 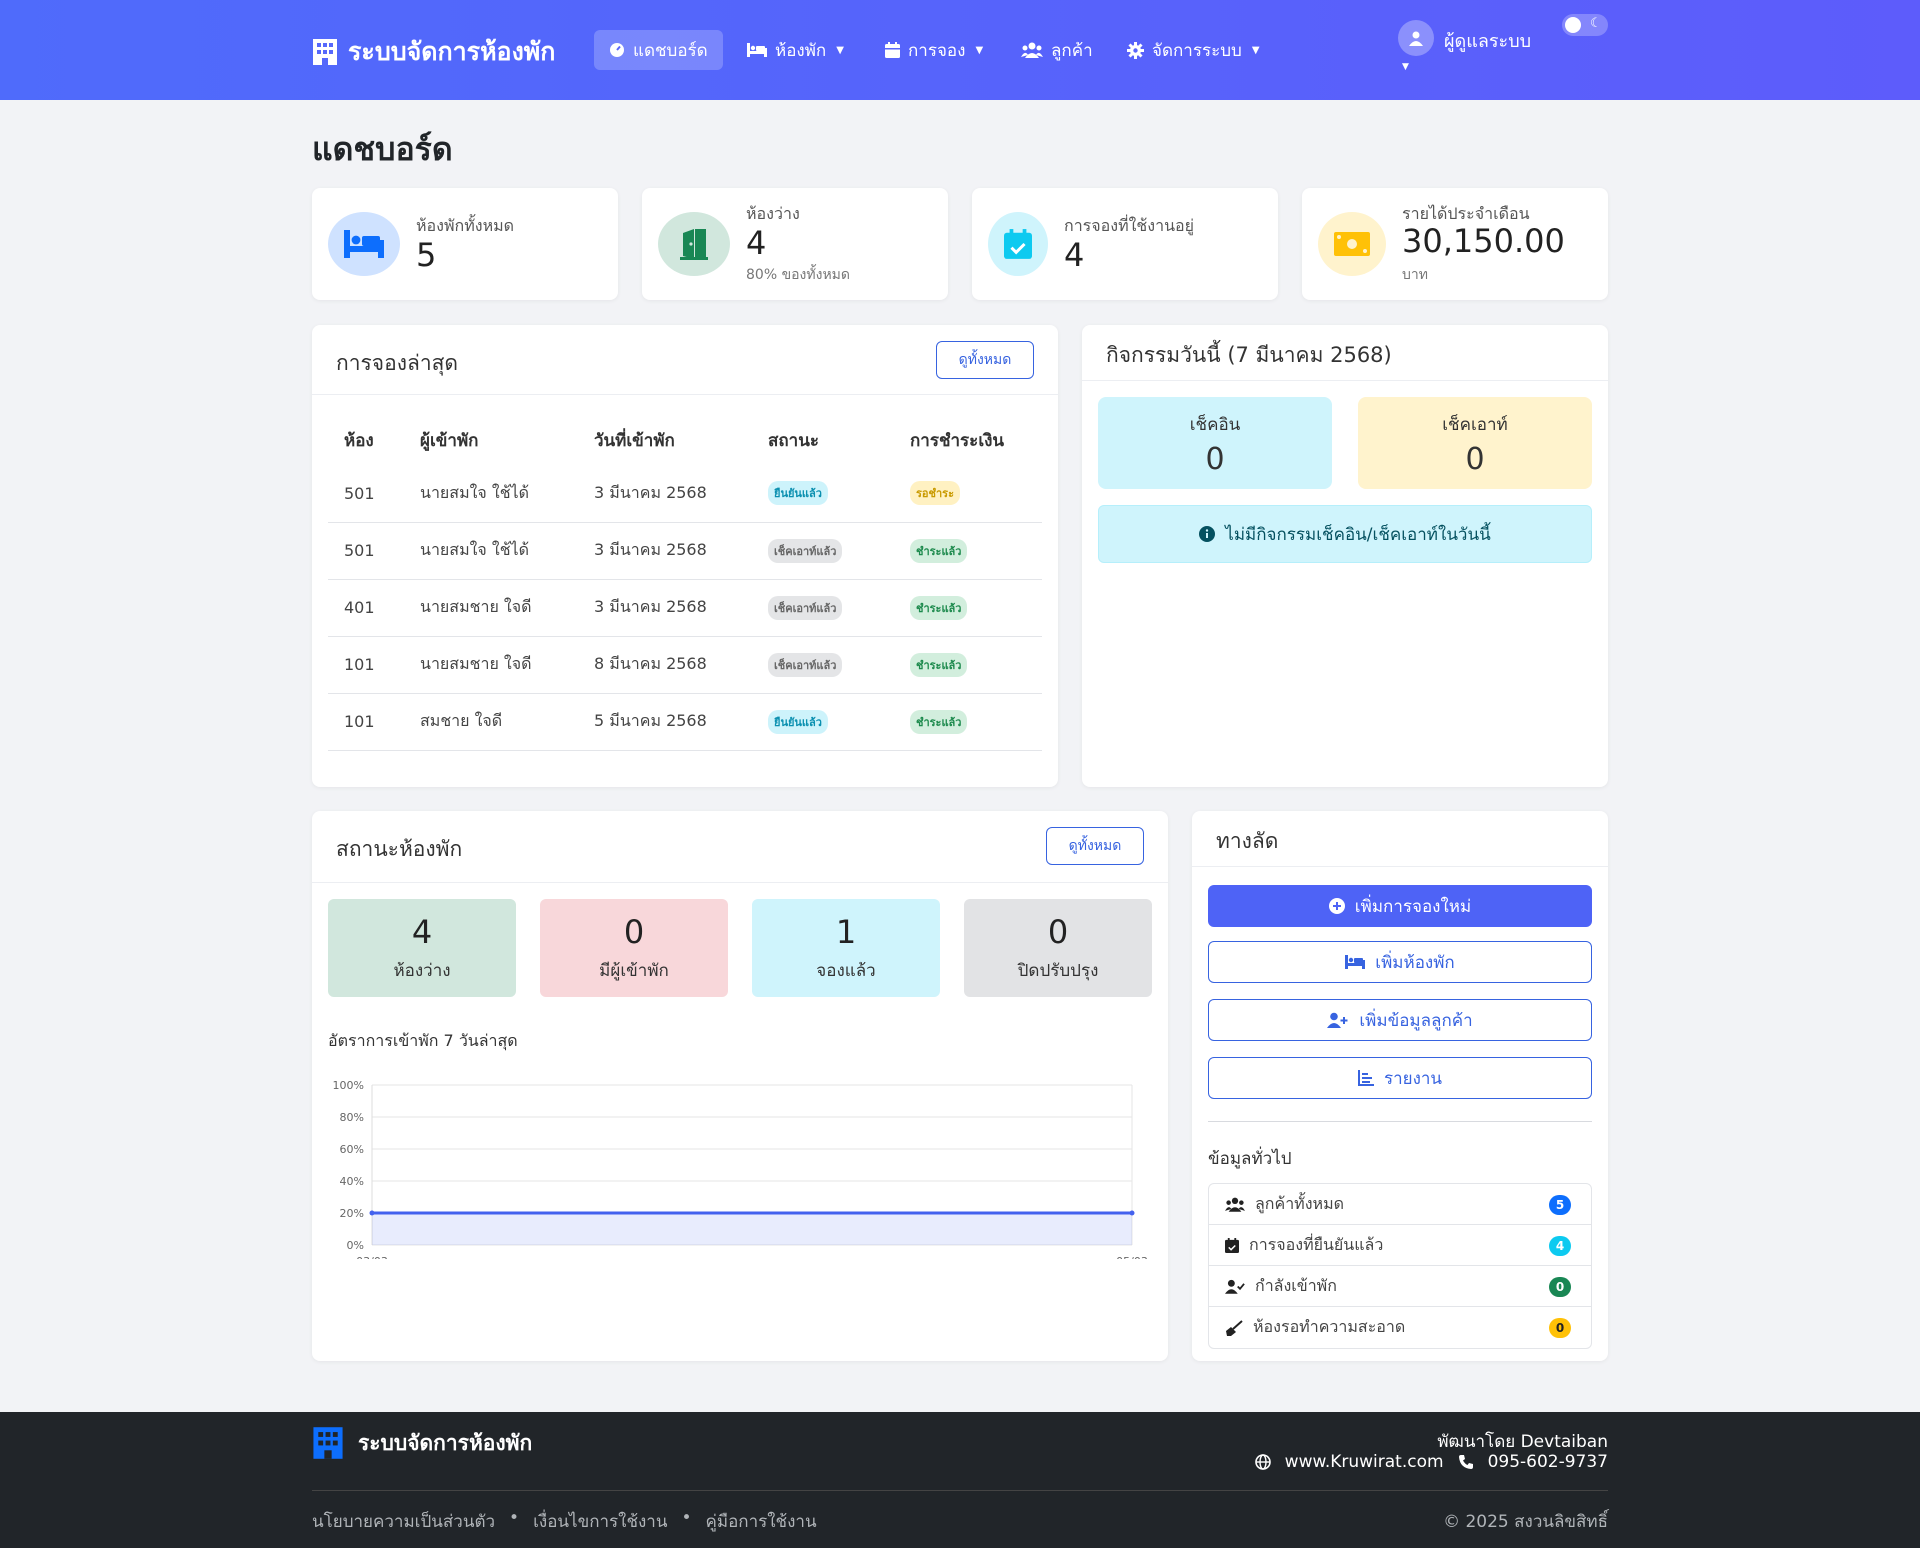 What do you see at coordinates (892, 50) in the screenshot?
I see `calendar-icon` at bounding box center [892, 50].